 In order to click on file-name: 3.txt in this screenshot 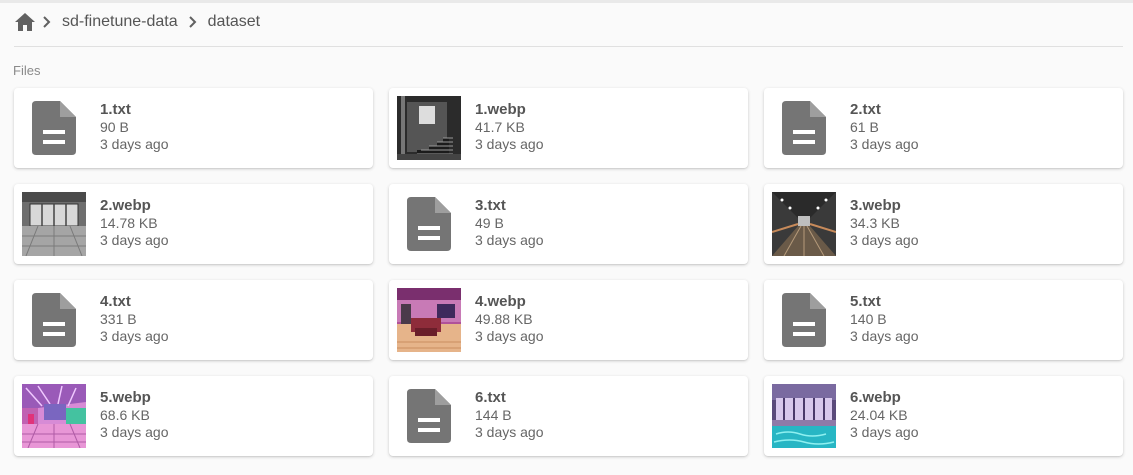, I will do `click(490, 205)`.